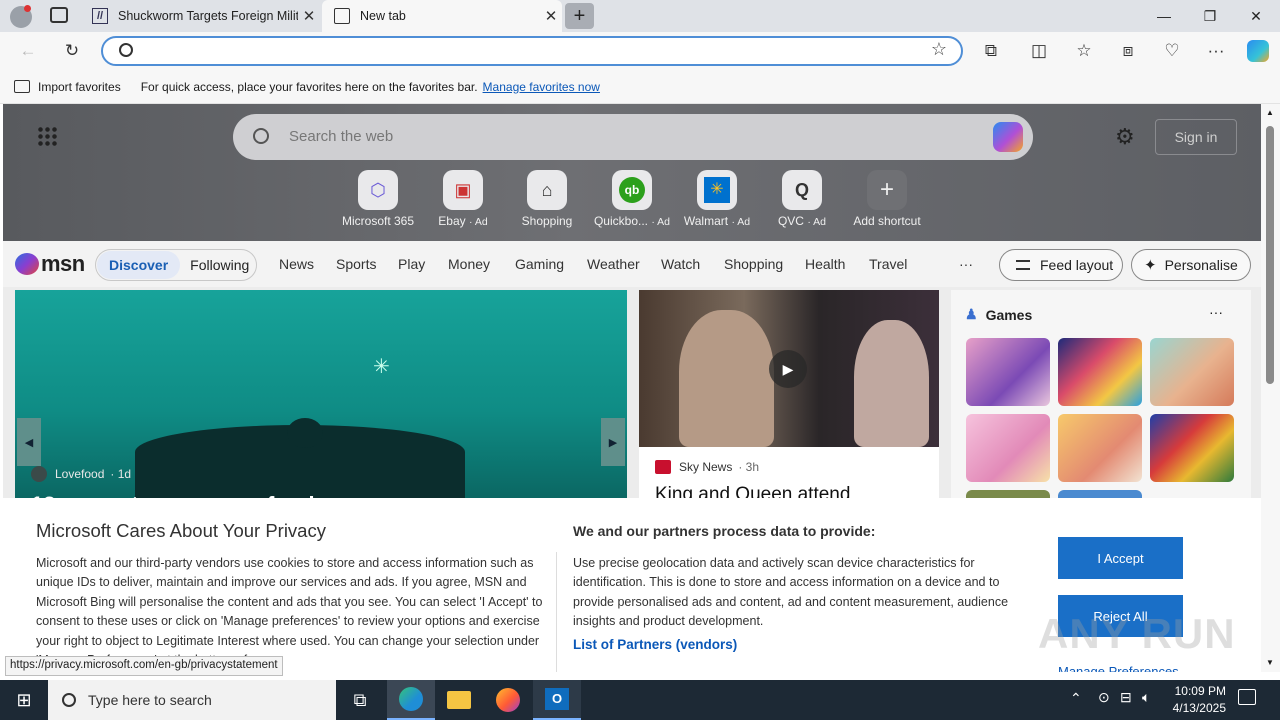 This screenshot has height=720, width=1280. I want to click on tab-title: Shuckworm Targets Foreign Milit, so click(208, 16).